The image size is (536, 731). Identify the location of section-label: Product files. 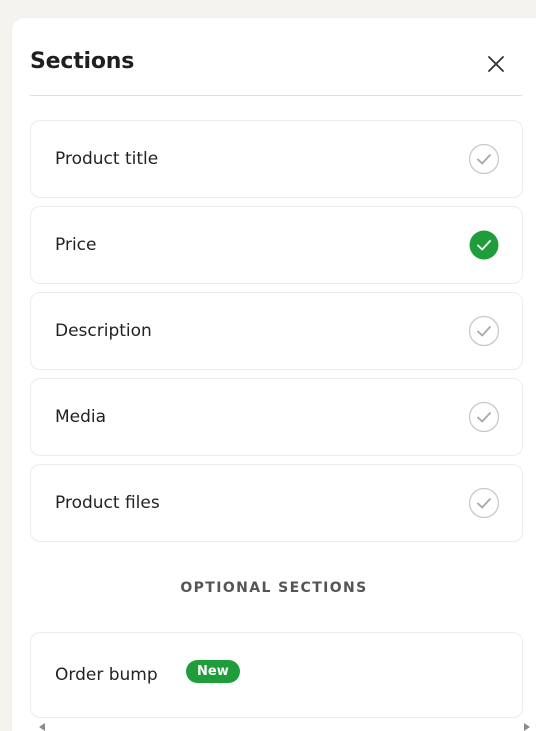
(107, 503).